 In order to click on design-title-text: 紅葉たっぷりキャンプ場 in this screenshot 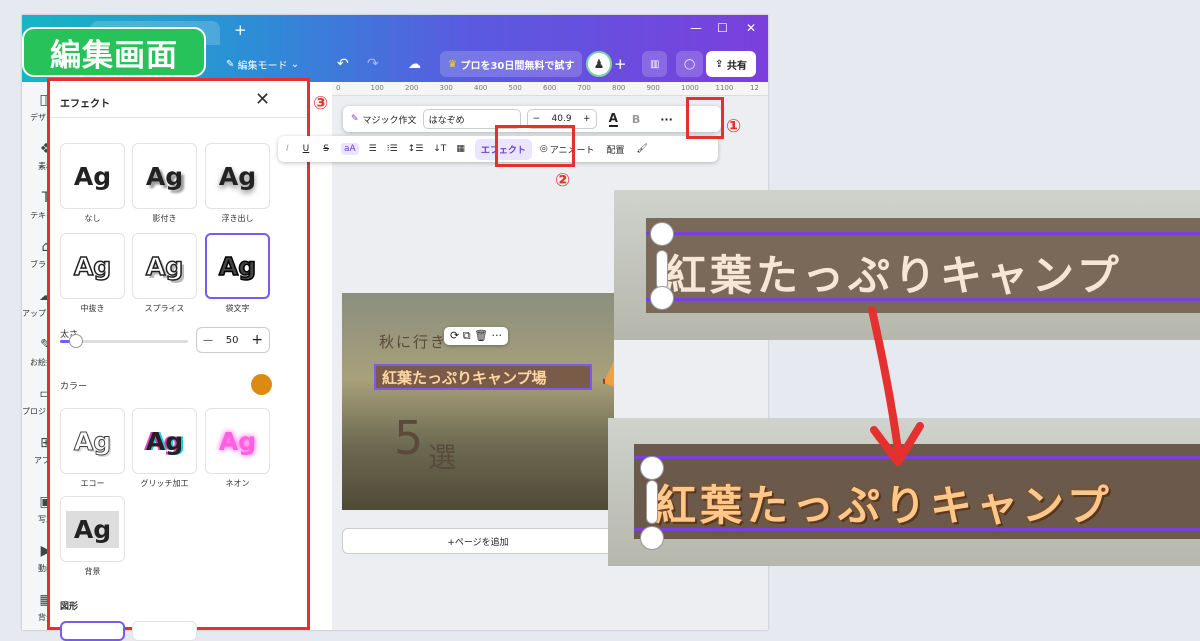, I will do `click(483, 377)`.